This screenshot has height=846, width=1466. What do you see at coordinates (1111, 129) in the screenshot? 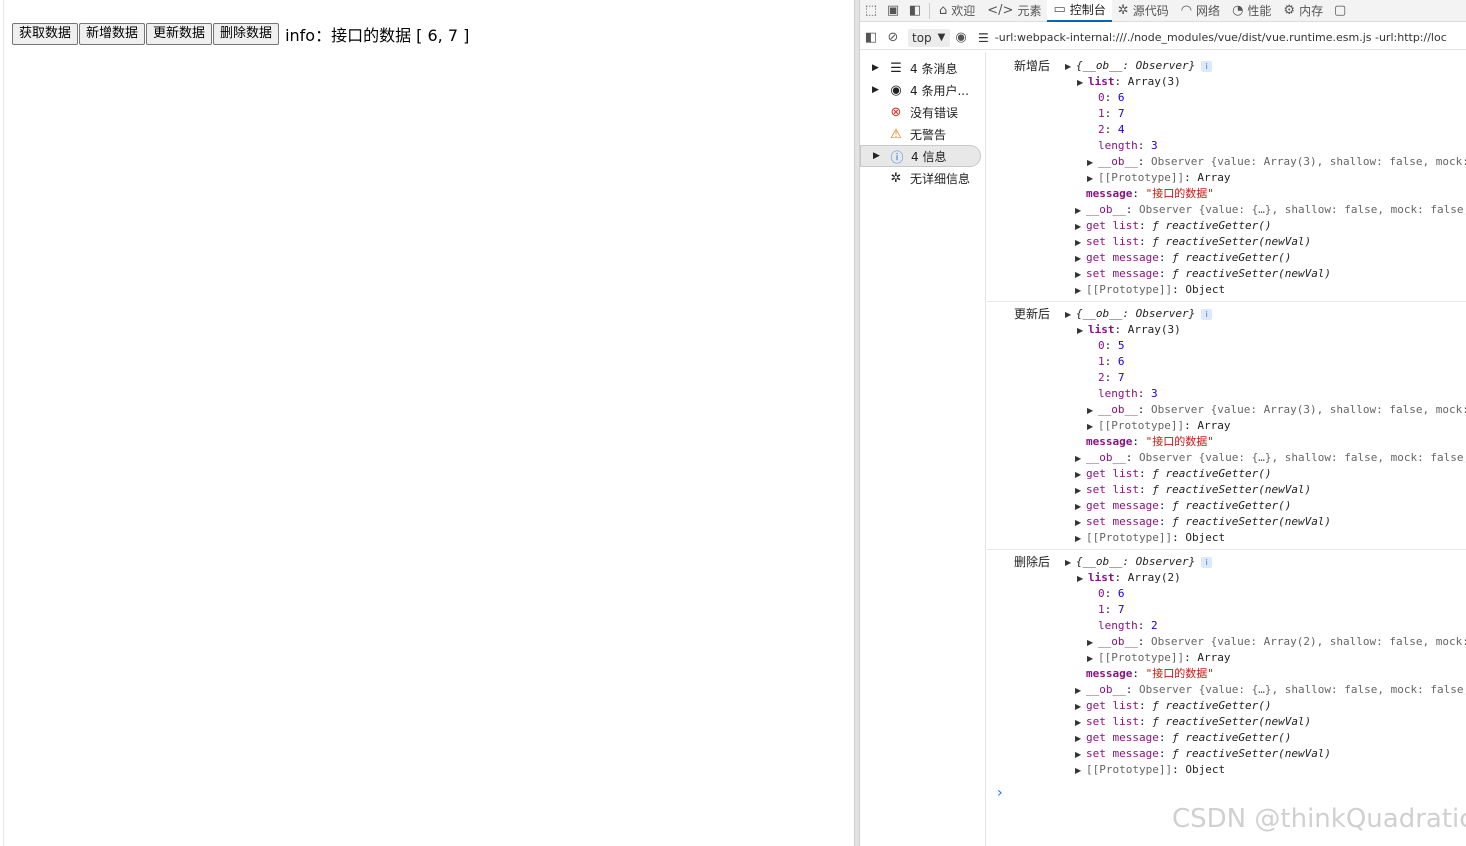
I see `array-item: 2: 4` at bounding box center [1111, 129].